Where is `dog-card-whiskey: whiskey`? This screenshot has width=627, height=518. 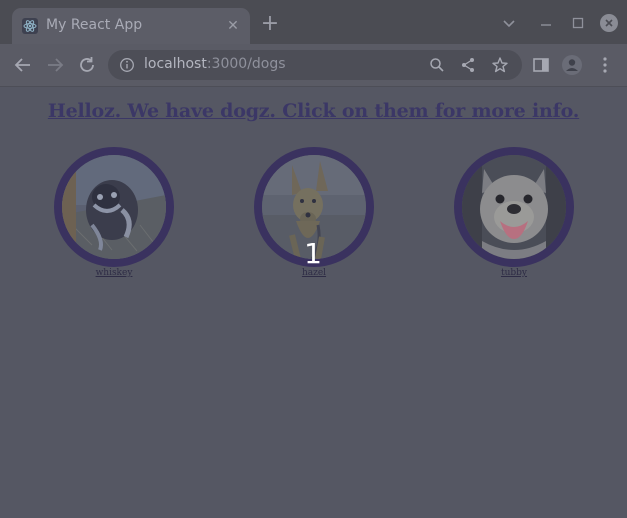
dog-card-whiskey: whiskey is located at coordinates (114, 212).